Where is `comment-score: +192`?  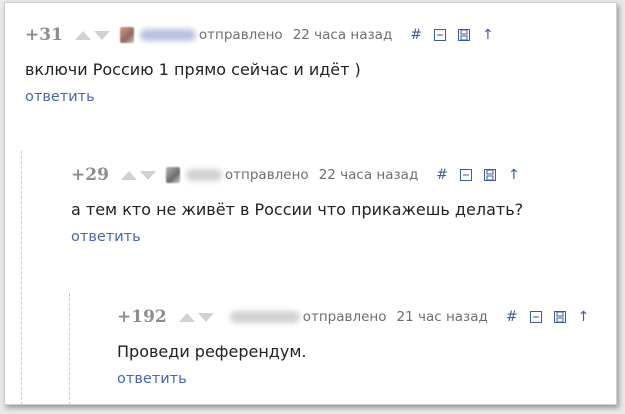 comment-score: +192 is located at coordinates (142, 317).